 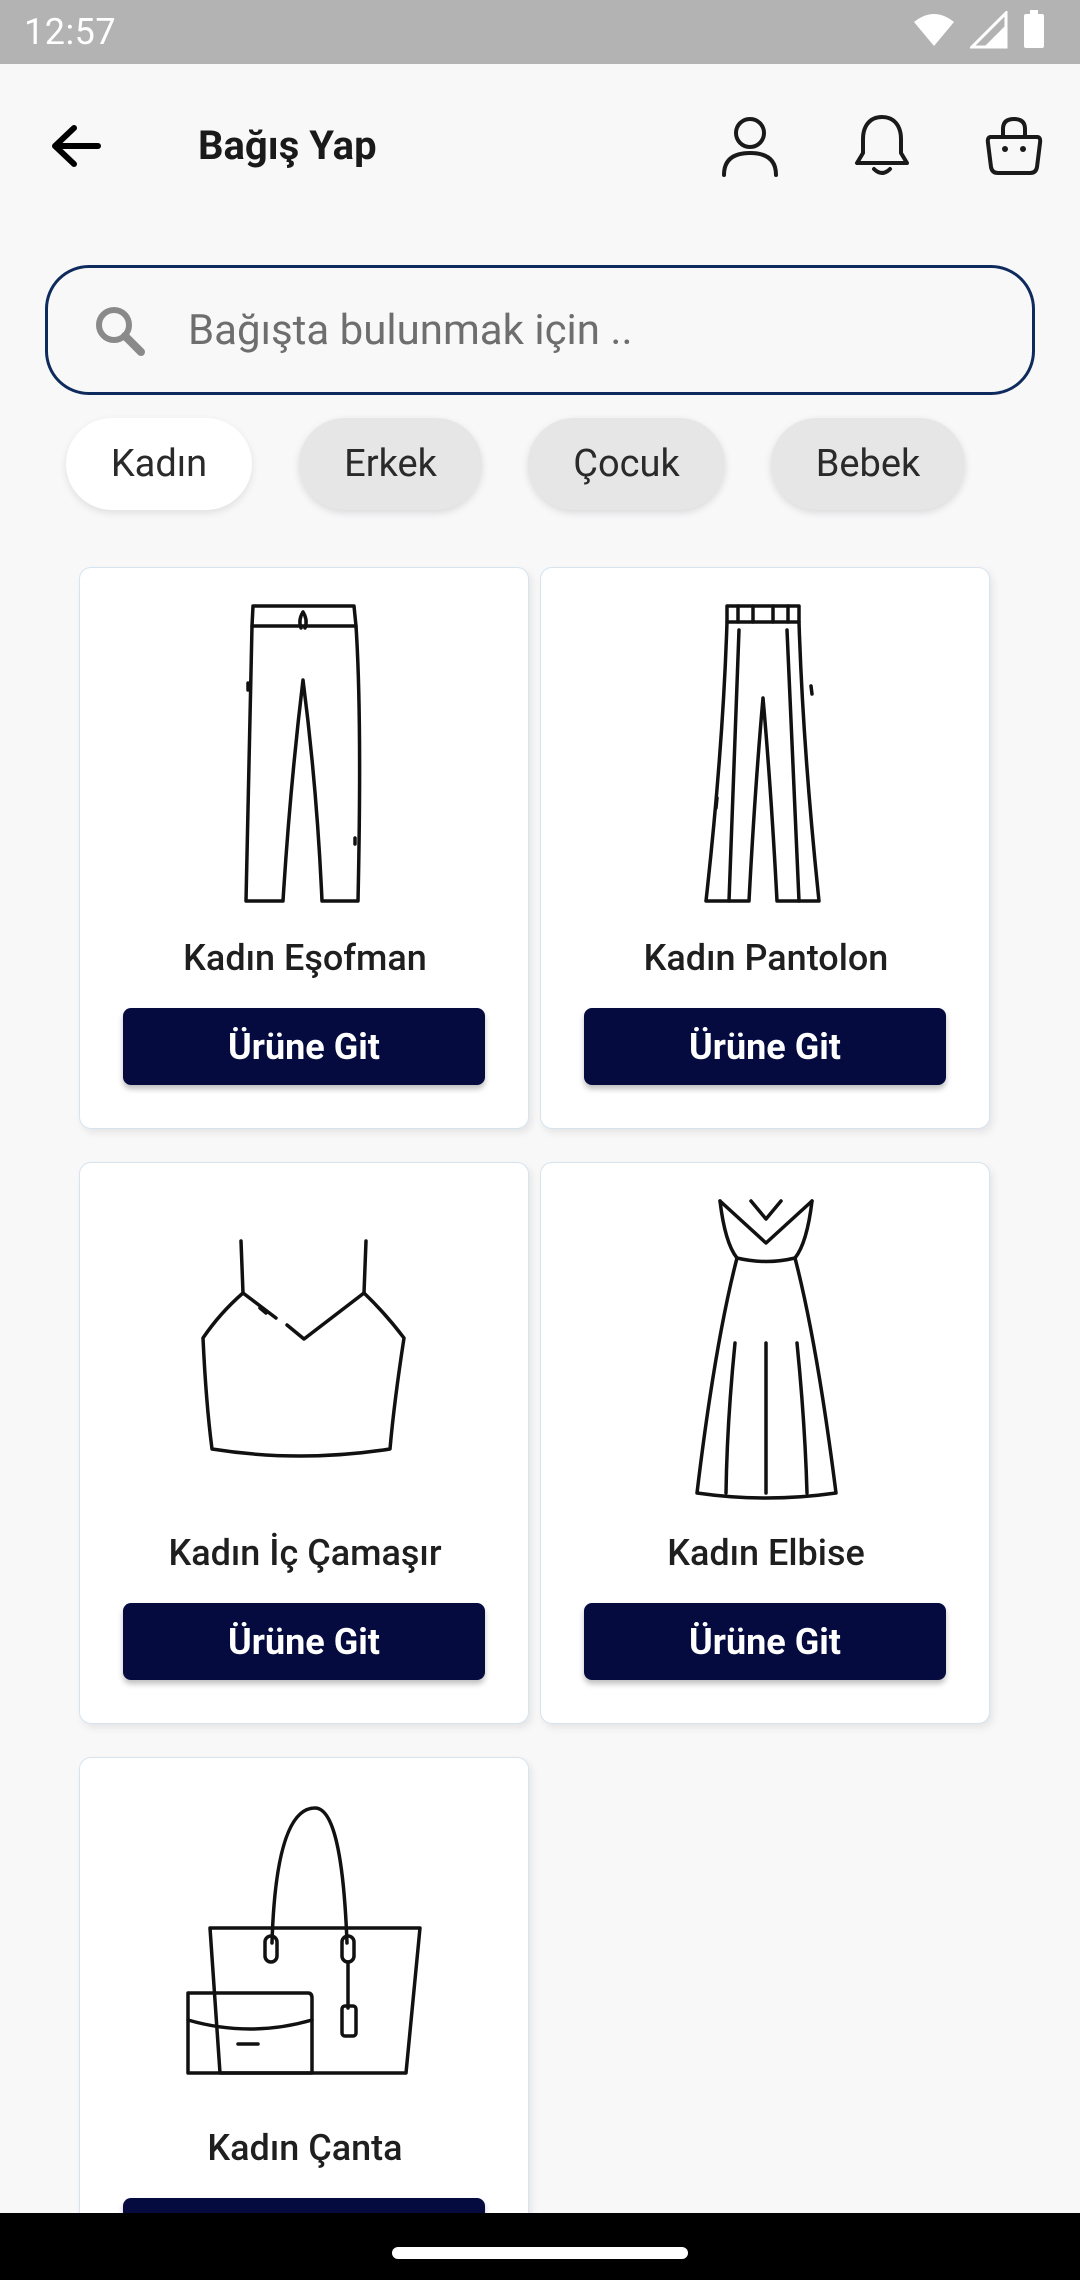 I want to click on shopping-bag-icon, so click(x=1014, y=146).